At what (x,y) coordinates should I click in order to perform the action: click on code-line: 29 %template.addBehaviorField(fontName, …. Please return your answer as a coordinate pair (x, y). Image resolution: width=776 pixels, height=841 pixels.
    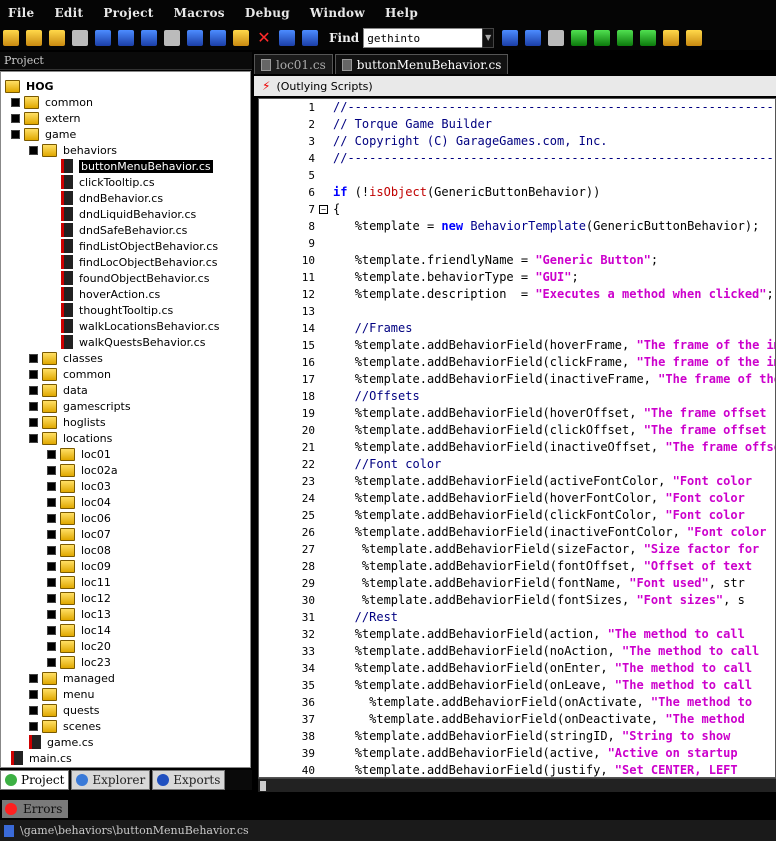
    Looking at the image, I should click on (502, 583).